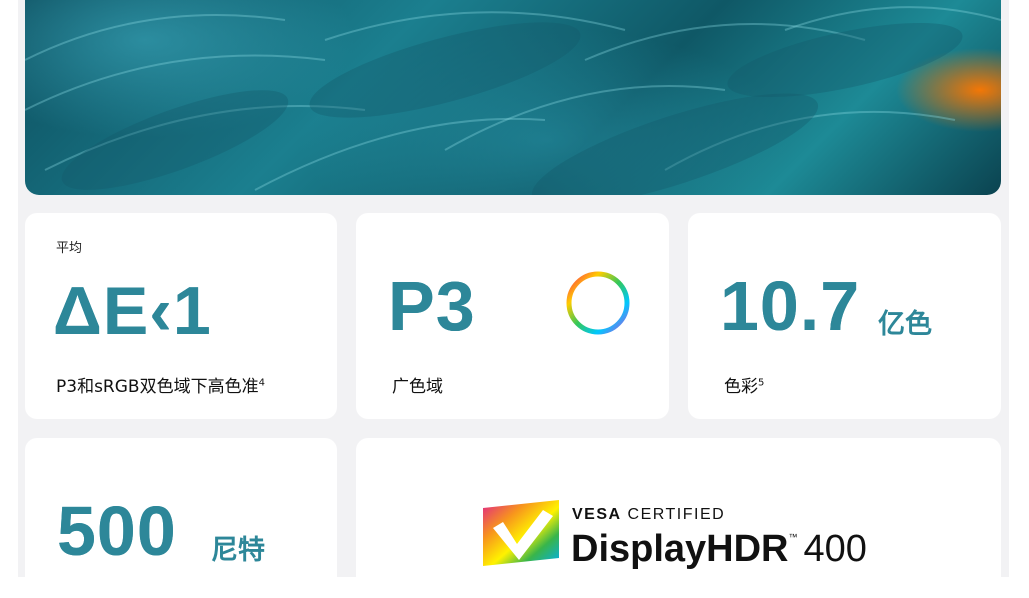 Image resolution: width=1029 pixels, height=598 pixels. What do you see at coordinates (521, 533) in the screenshot?
I see `vesa-displayhdr-logo` at bounding box center [521, 533].